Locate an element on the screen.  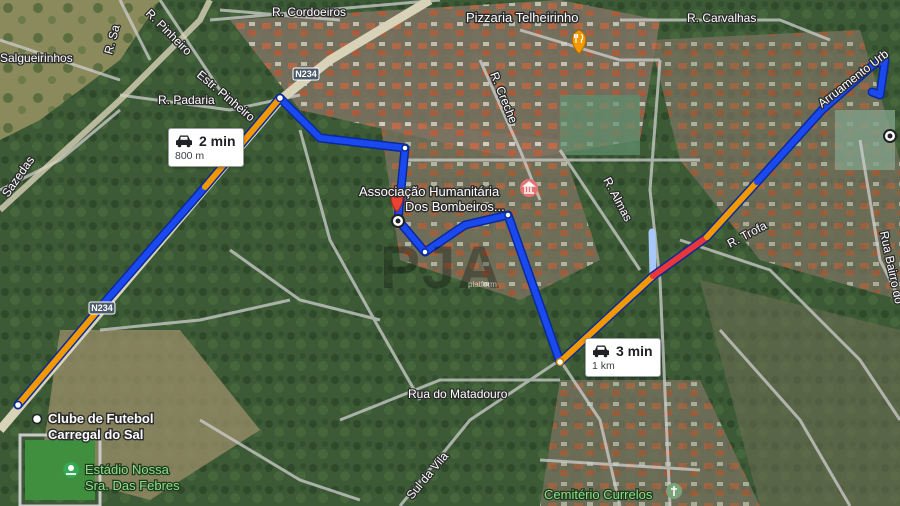
poi-dot is located at coordinates (37, 419).